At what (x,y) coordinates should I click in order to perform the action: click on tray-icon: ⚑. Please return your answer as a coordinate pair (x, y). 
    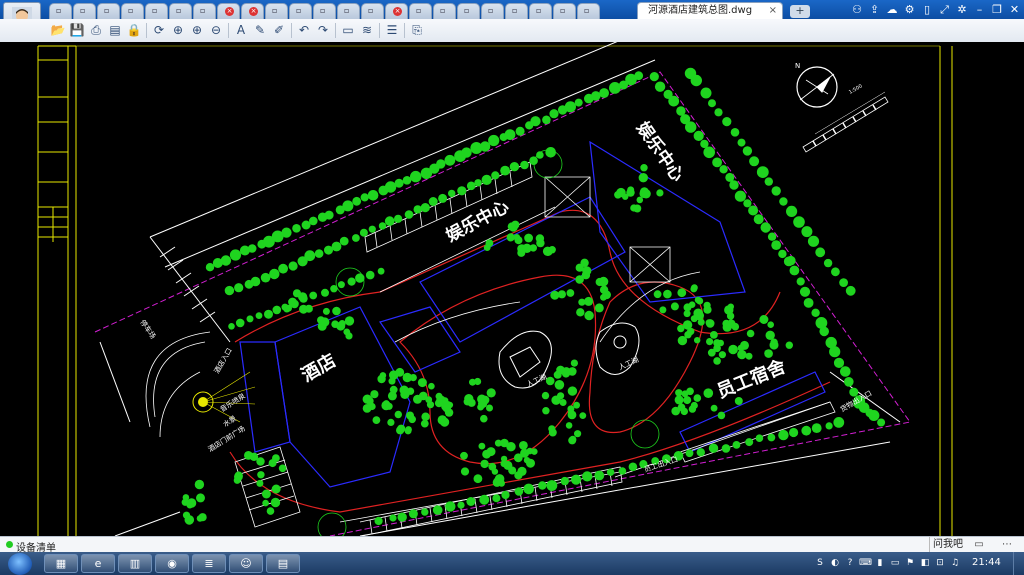
    Looking at the image, I should click on (910, 563).